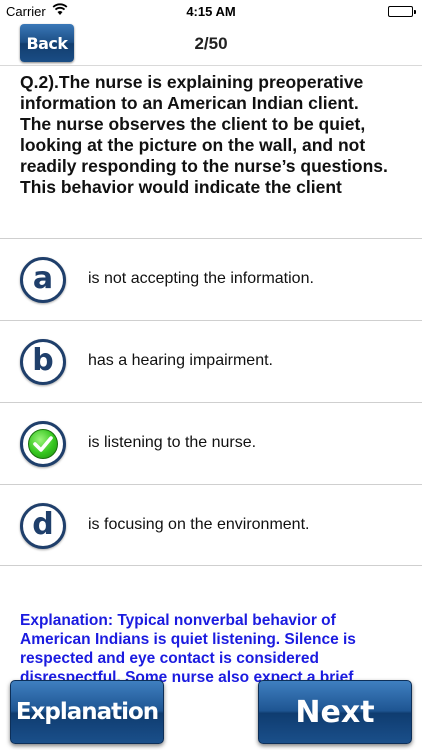  I want to click on option-d: d is focusing on the environment., so click(211, 525).